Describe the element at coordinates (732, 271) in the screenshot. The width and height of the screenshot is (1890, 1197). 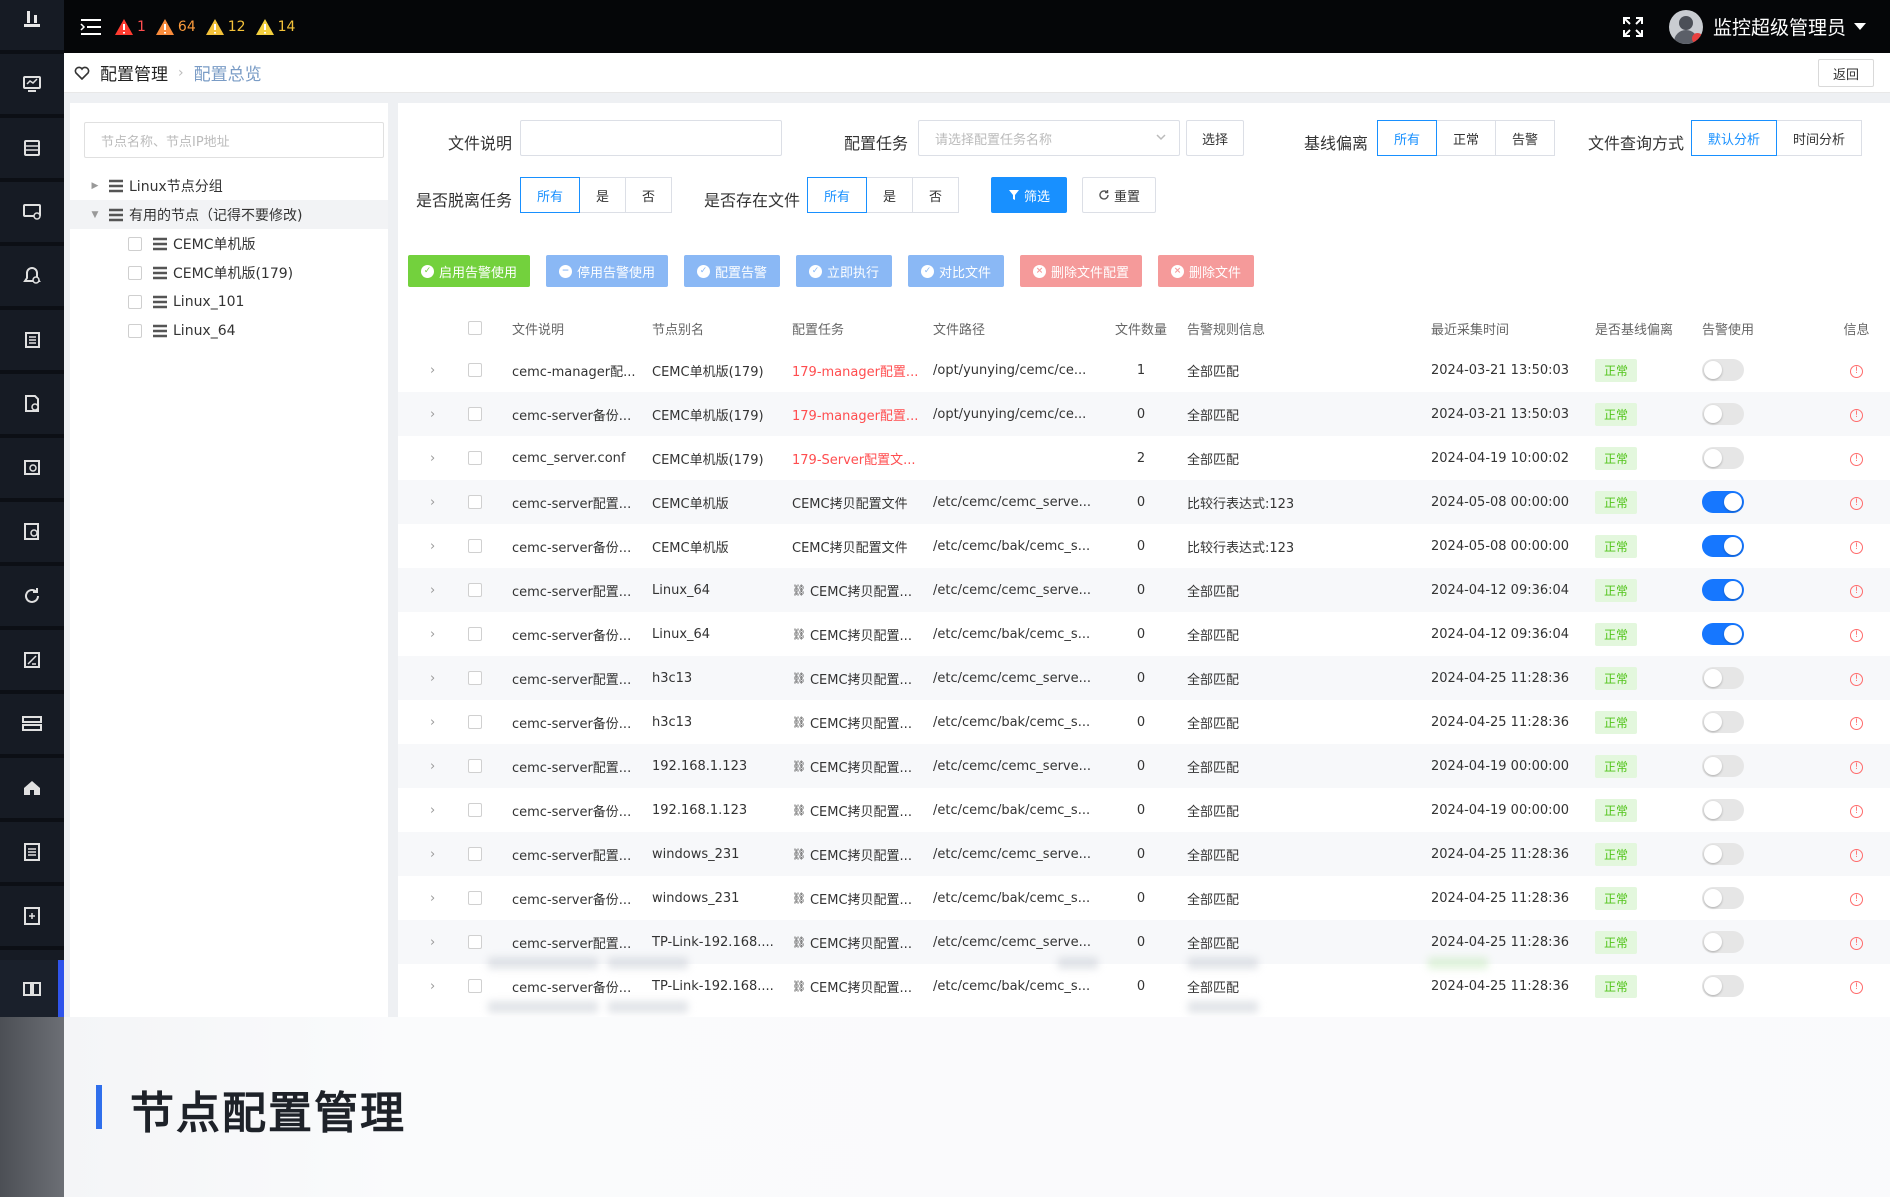
I see `config-alarm-button: ✓ 配置告警` at that location.